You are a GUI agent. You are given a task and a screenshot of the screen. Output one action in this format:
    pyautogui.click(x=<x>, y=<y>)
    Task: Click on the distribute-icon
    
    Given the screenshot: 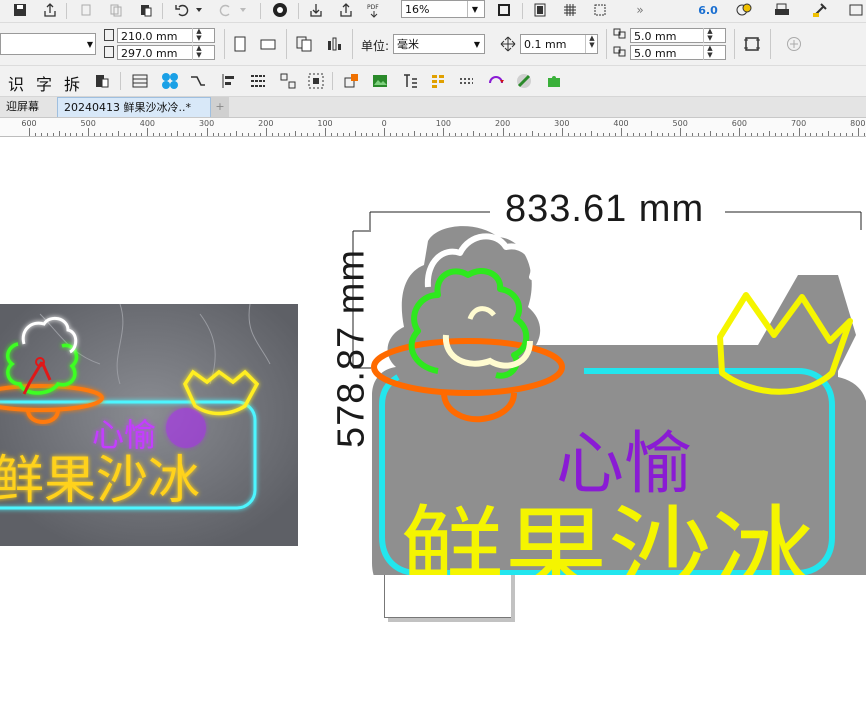 What is the action you would take?
    pyautogui.click(x=258, y=81)
    